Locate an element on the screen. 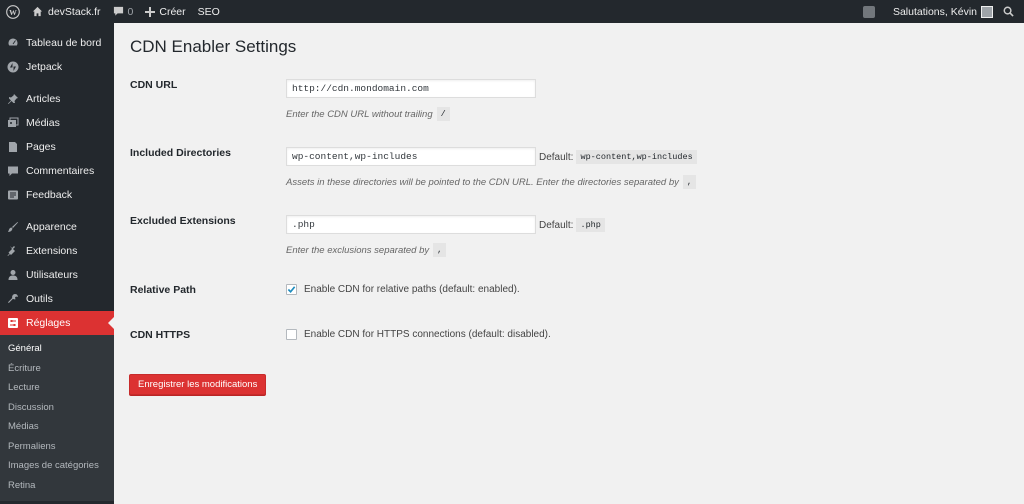 This screenshot has height=504, width=1024. comment-icon is located at coordinates (13, 171).